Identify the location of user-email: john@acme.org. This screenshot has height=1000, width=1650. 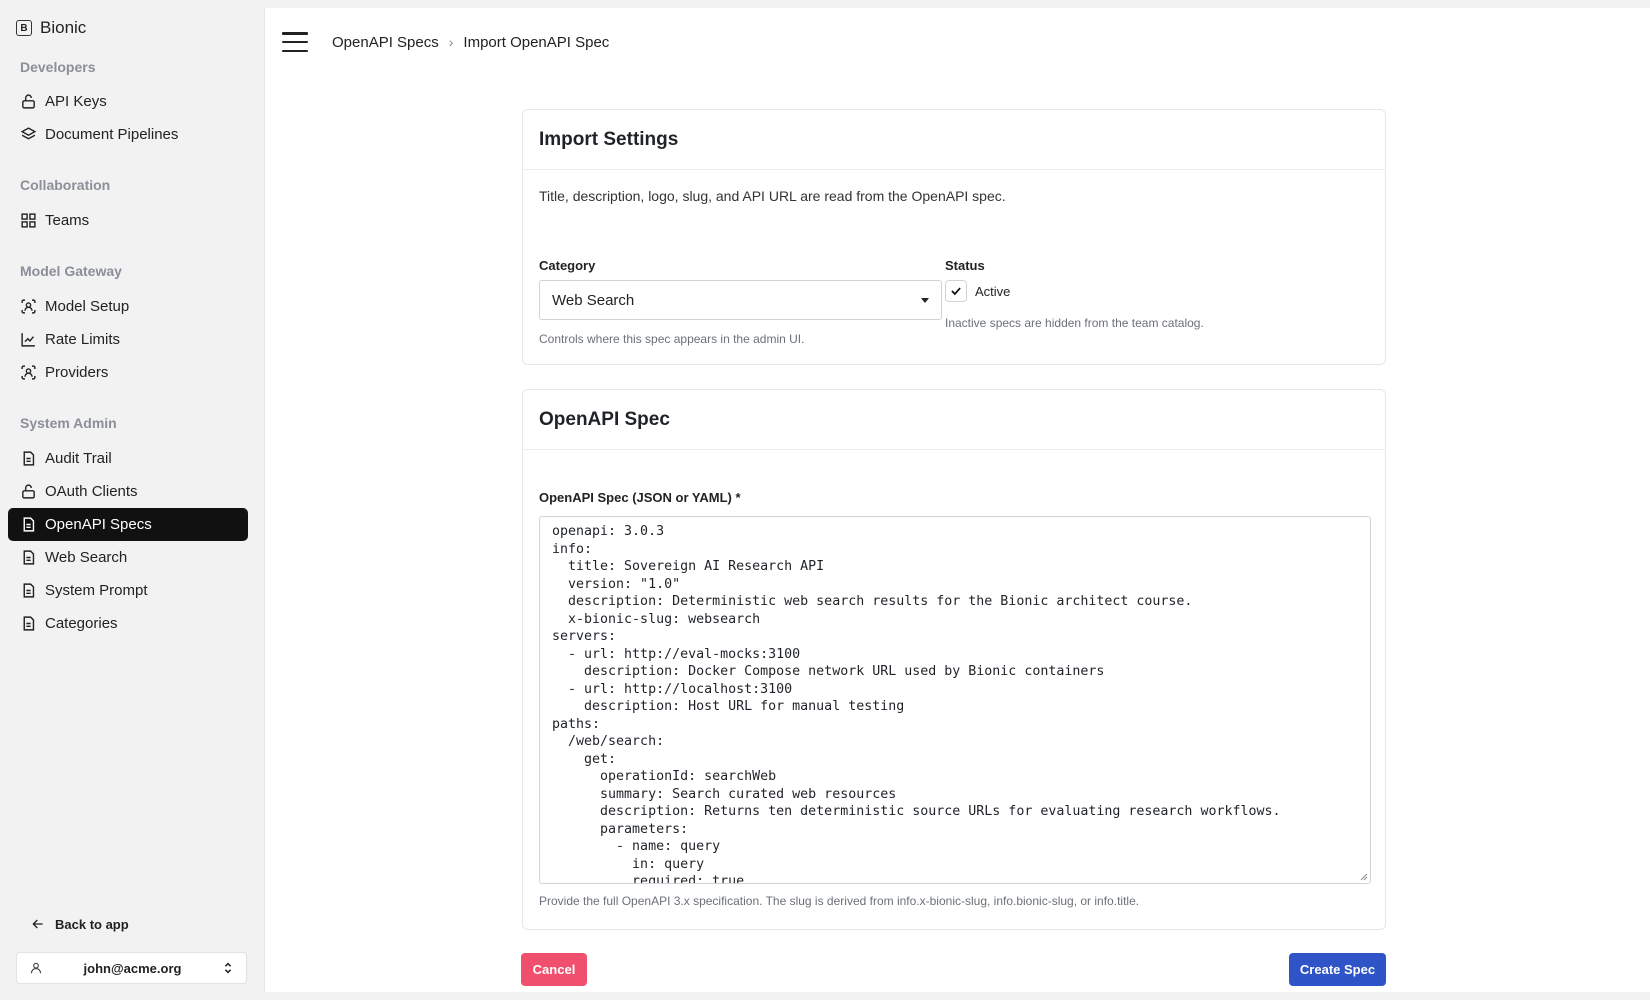
(132, 968).